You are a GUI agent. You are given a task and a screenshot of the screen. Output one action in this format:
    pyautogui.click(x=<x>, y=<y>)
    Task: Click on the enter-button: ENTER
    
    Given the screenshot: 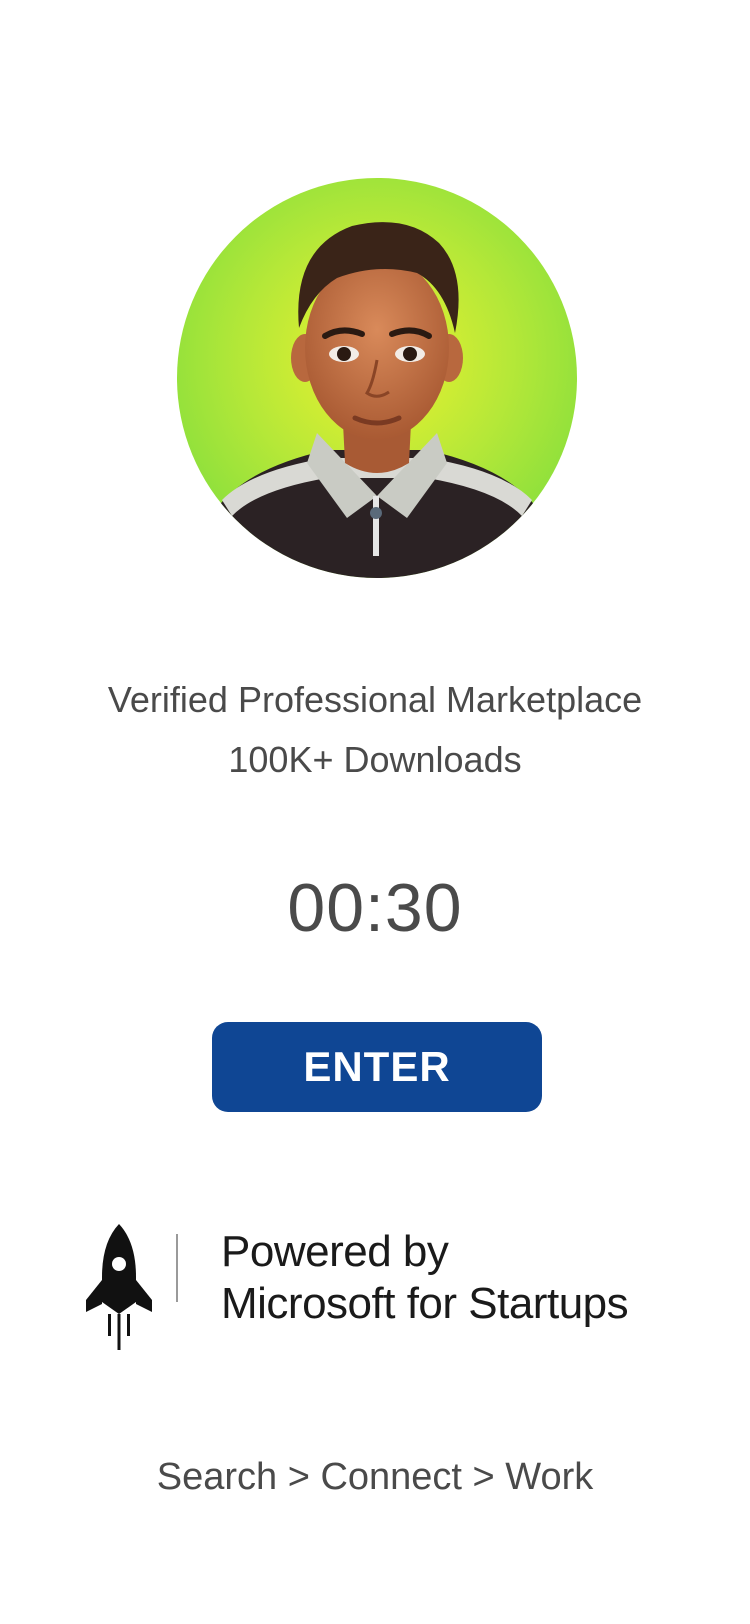 What is the action you would take?
    pyautogui.click(x=377, y=1067)
    